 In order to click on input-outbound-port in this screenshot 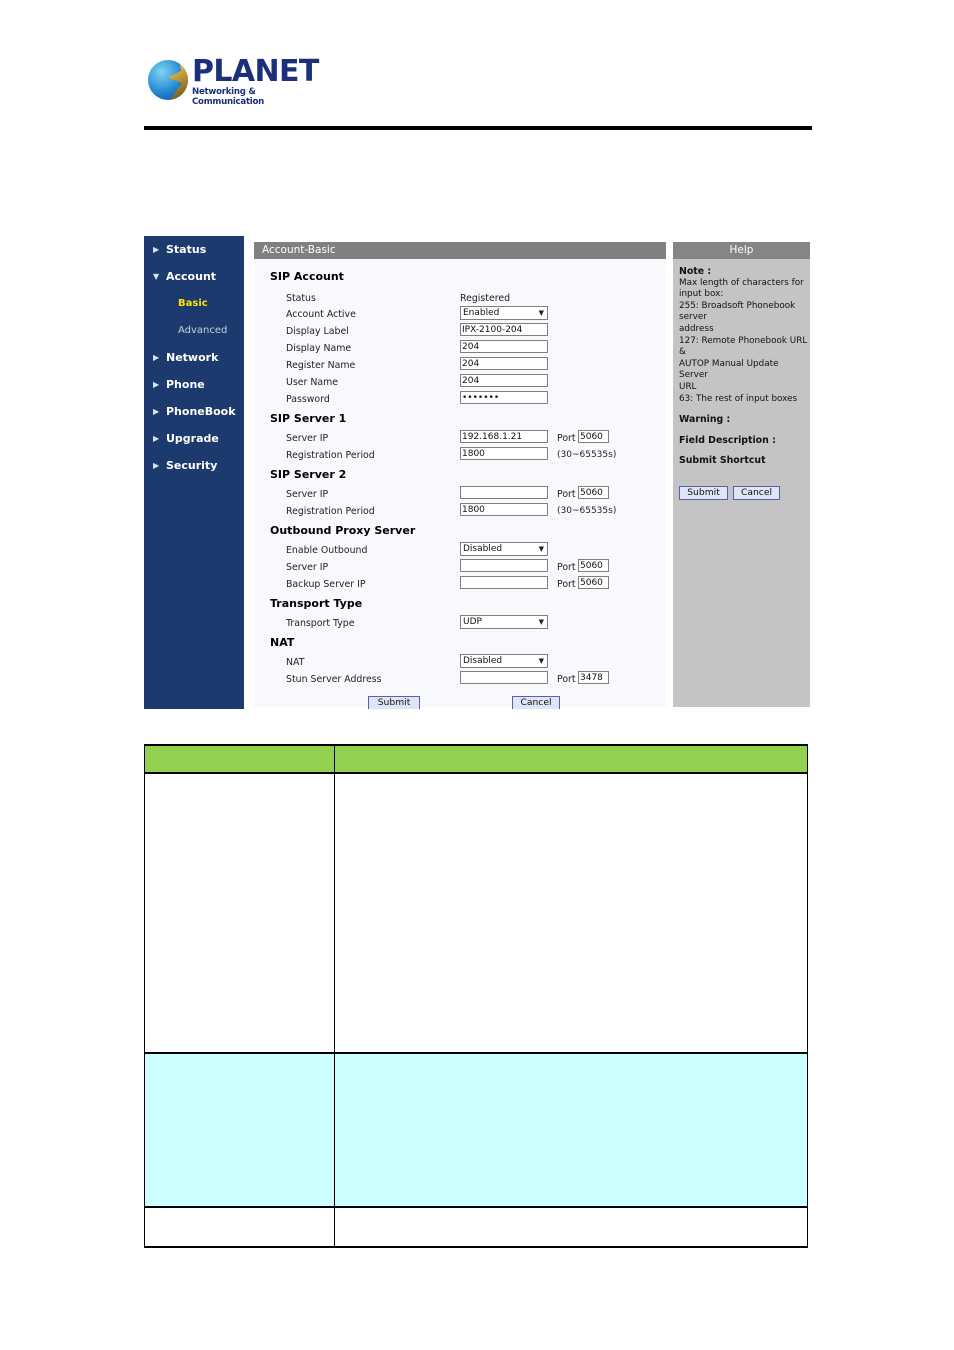, I will do `click(593, 565)`.